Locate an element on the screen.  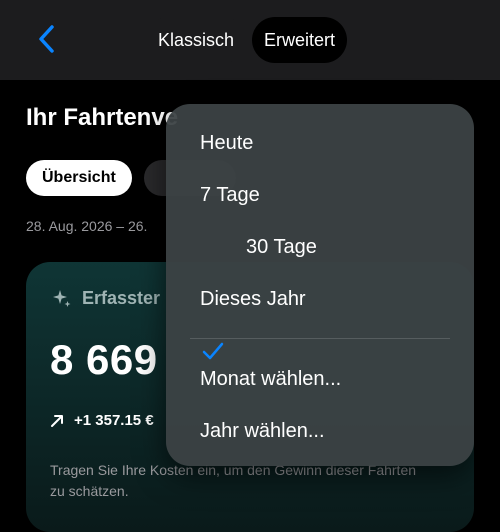
back-button is located at coordinates (47, 39).